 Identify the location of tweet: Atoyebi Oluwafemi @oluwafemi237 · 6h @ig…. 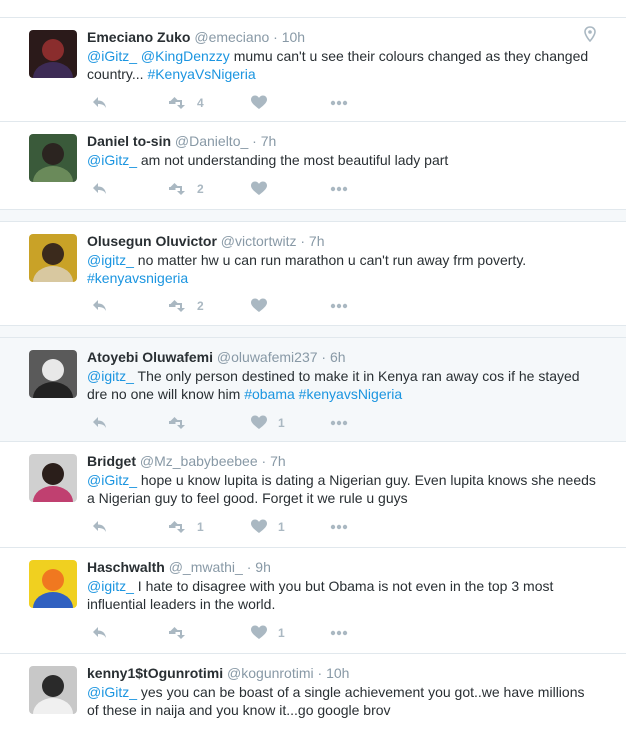
(313, 390).